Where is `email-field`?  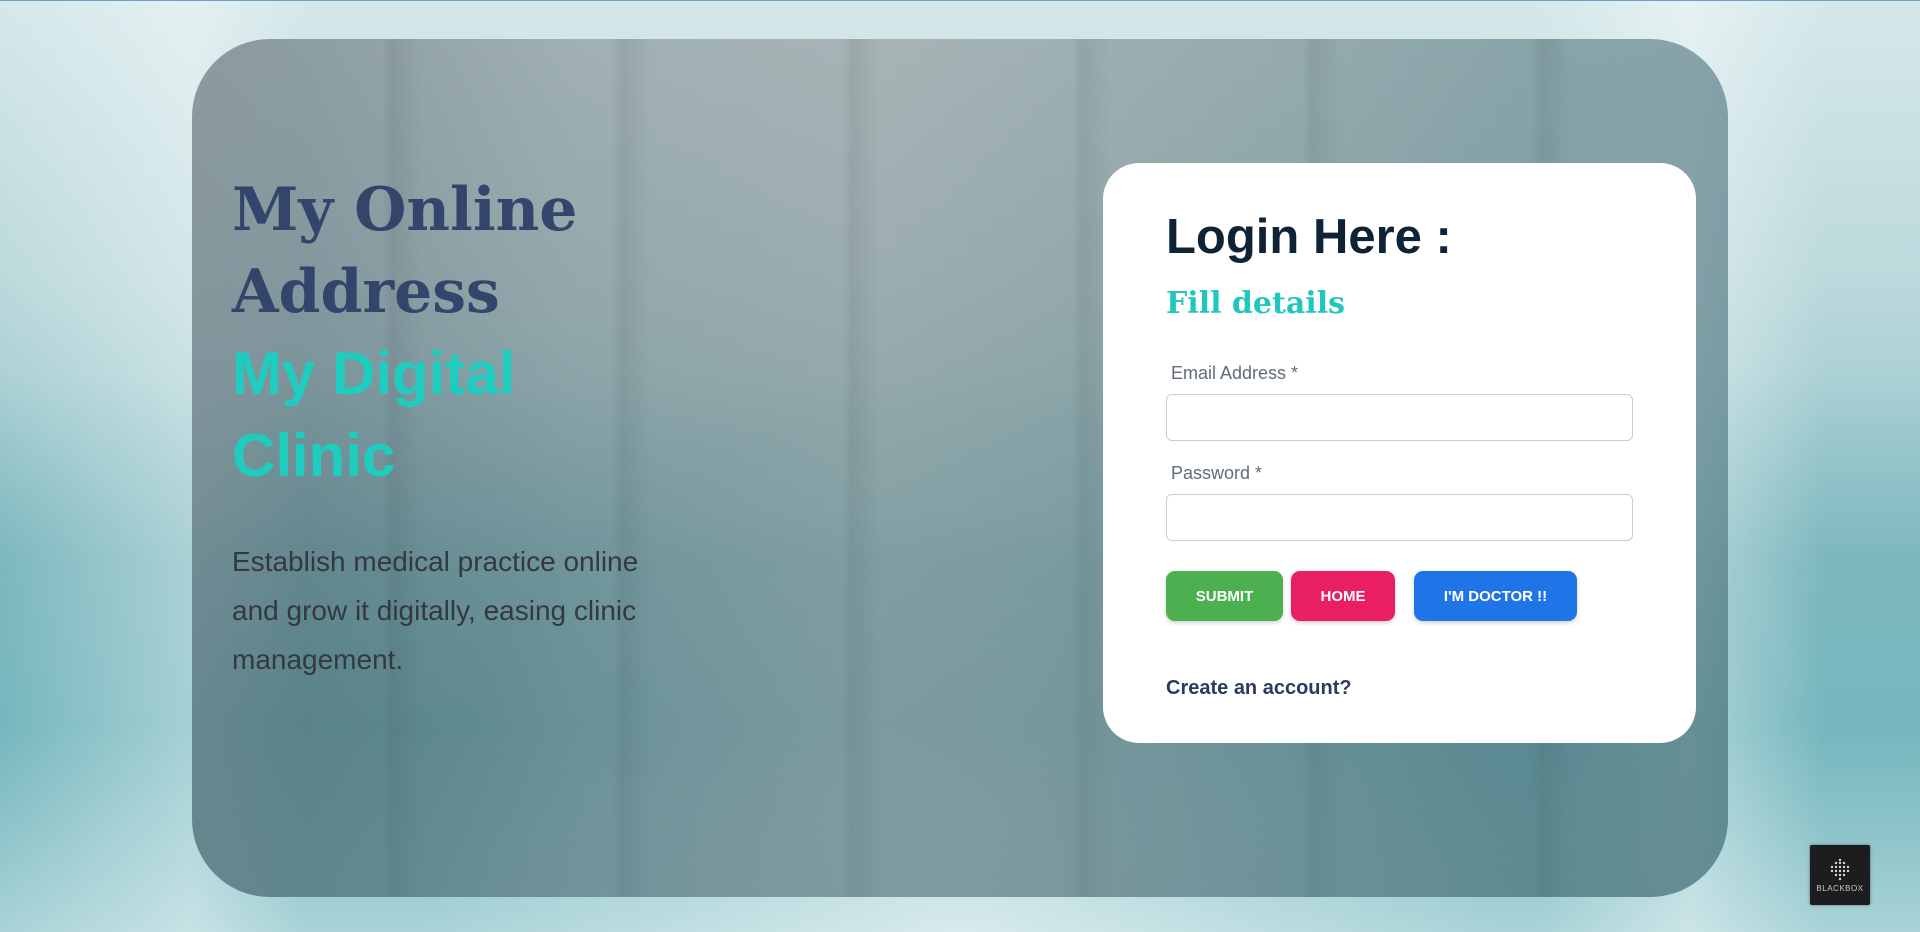 email-field is located at coordinates (1399, 417).